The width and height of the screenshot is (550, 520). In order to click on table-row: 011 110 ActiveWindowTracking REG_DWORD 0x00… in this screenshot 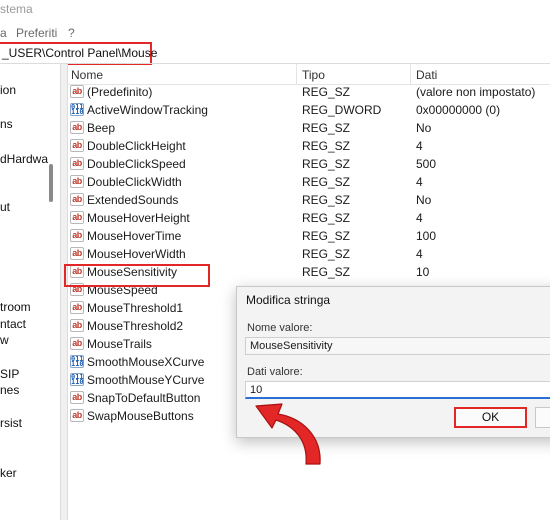, I will do `click(308, 110)`.